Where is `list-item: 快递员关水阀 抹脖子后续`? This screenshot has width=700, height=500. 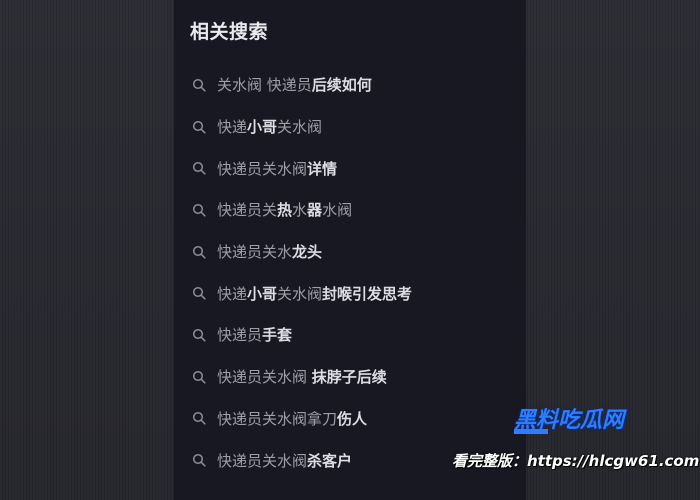 list-item: 快递员关水阀 抹脖子后续 is located at coordinates (350, 377).